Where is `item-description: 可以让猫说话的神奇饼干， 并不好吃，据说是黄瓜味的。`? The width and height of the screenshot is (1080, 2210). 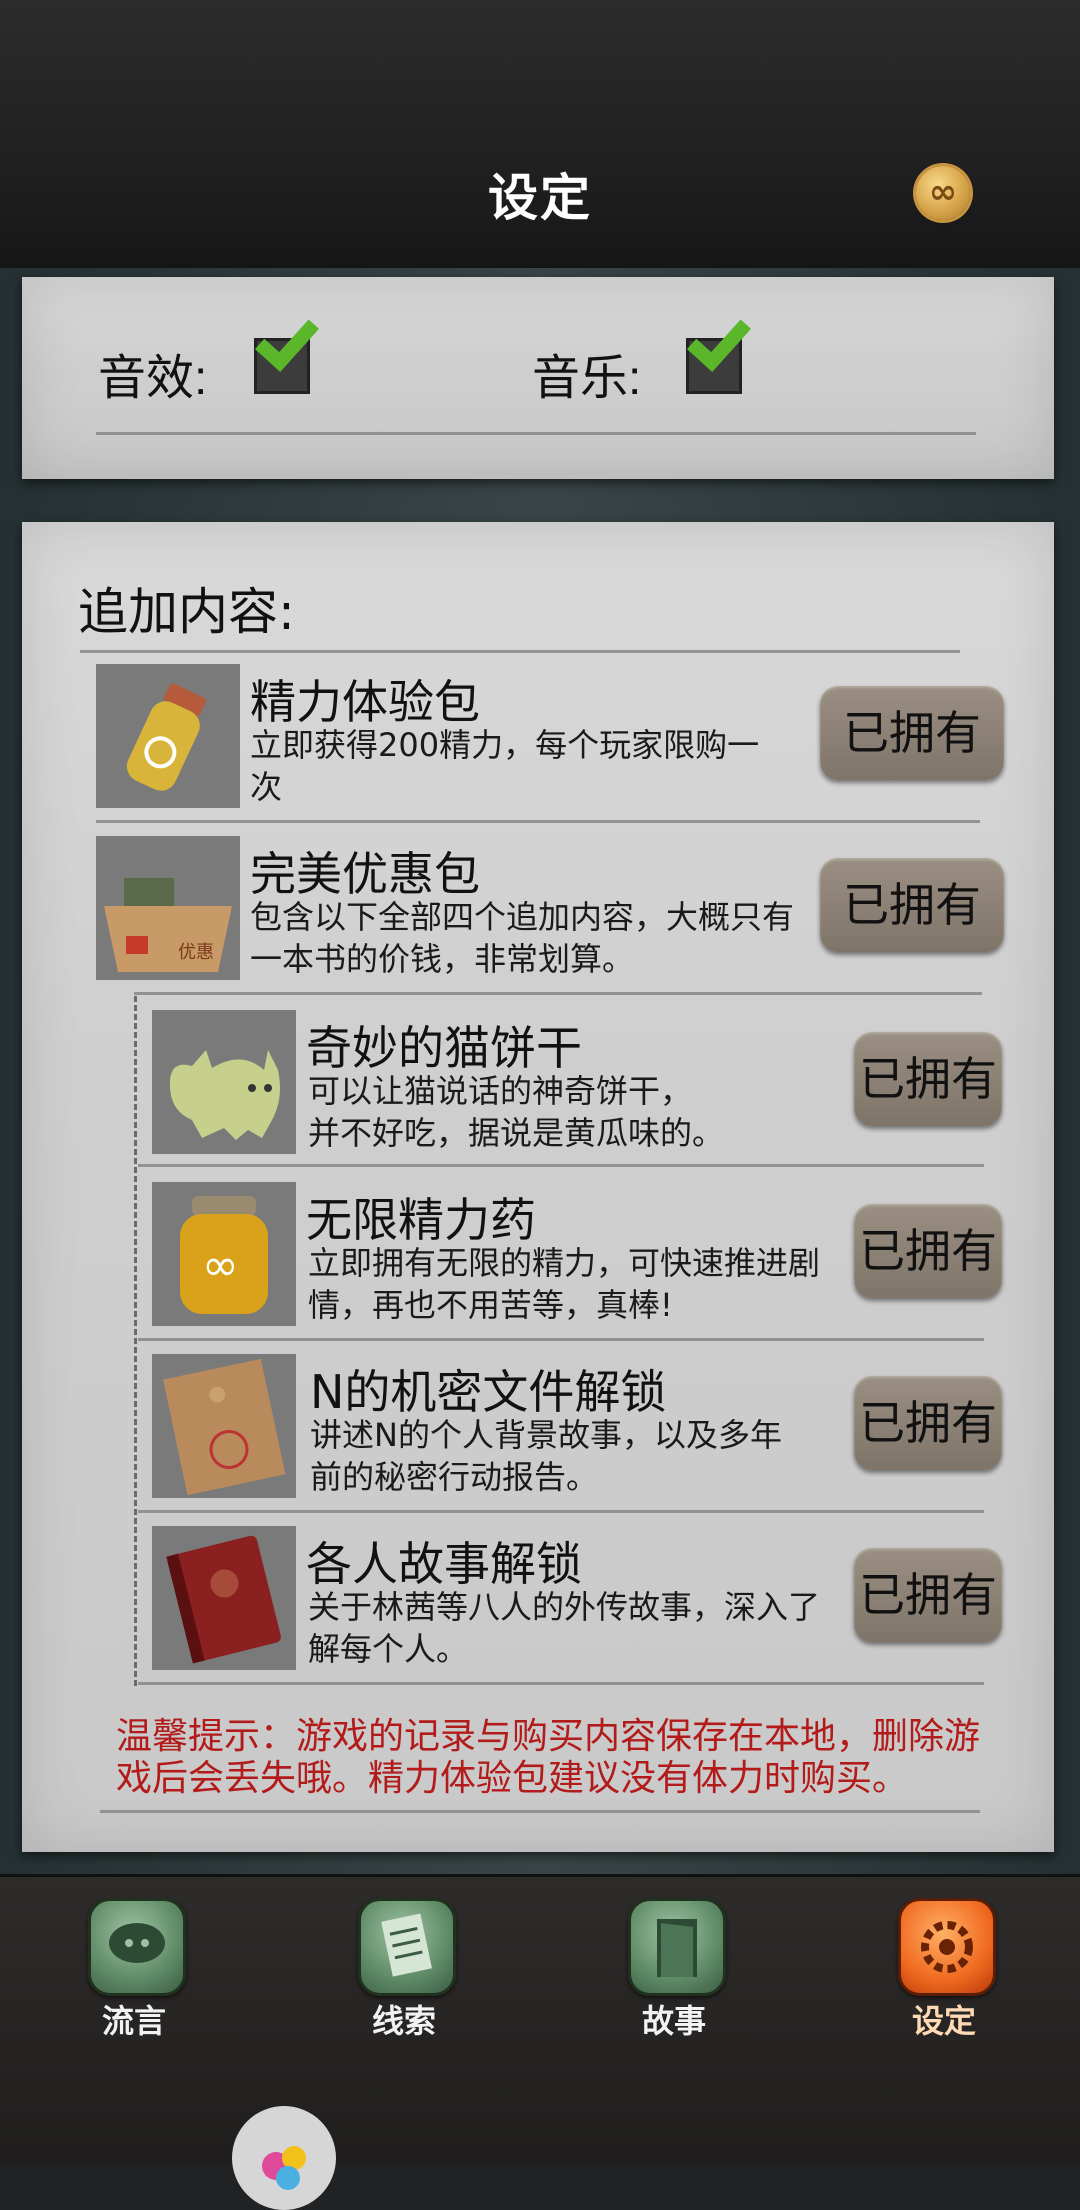 item-description: 可以让猫说话的神奇饼干， 并不好吃，据说是黄瓜味的。 is located at coordinates (558, 1112).